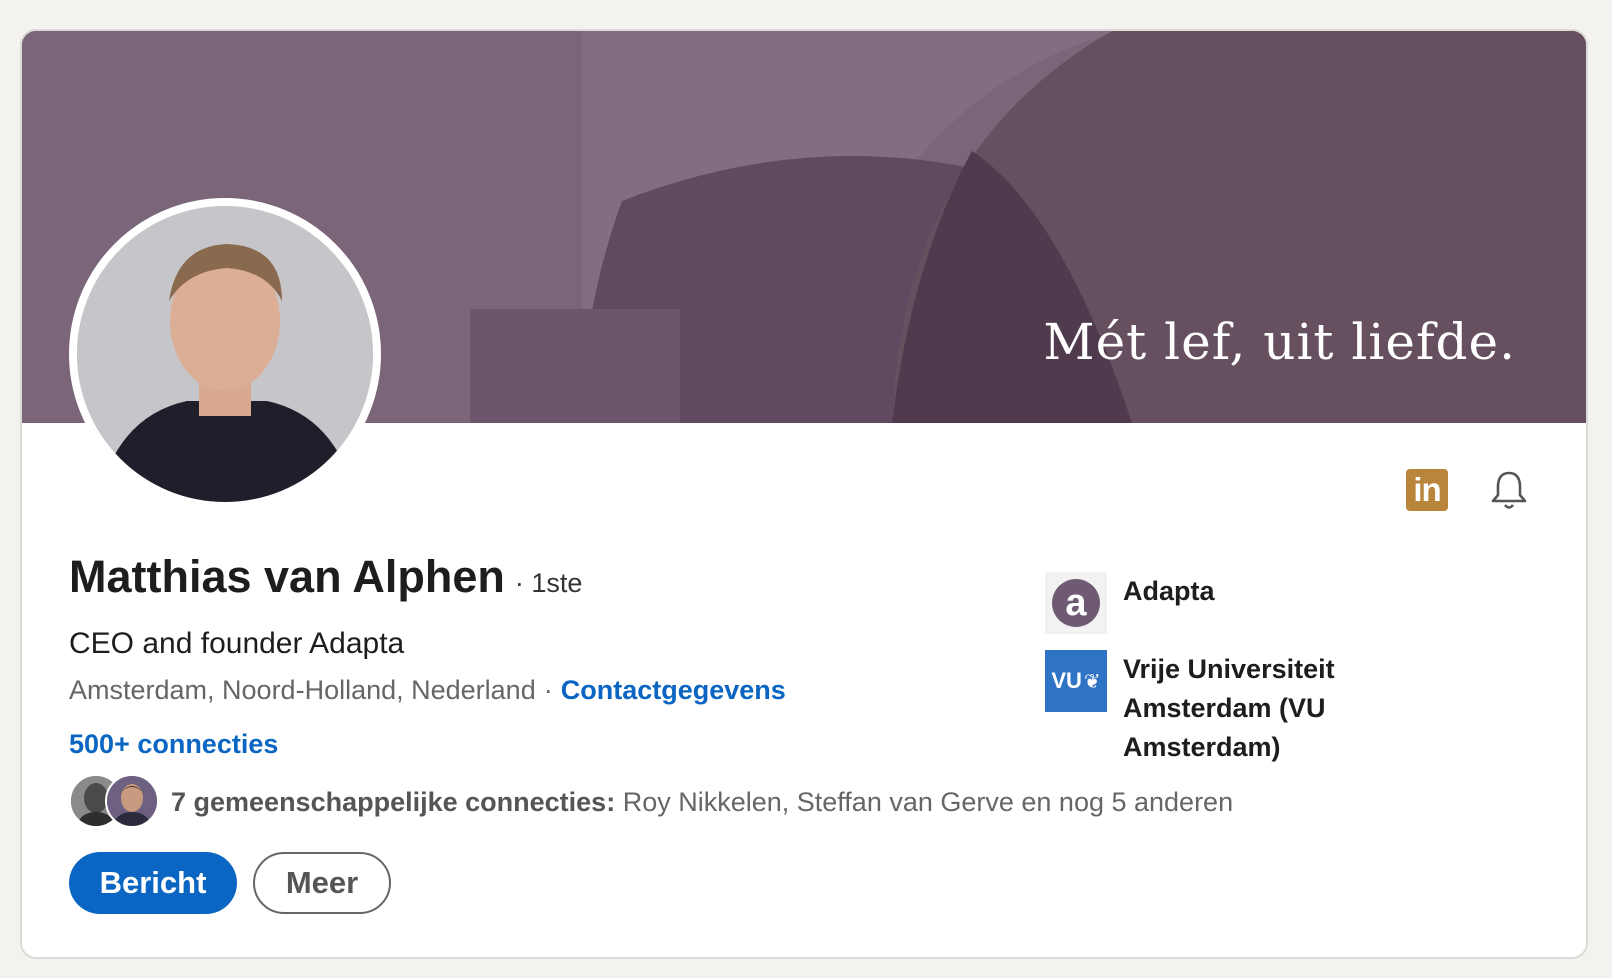 The height and width of the screenshot is (978, 1612). I want to click on action-buttons: Bericht Meer, so click(230, 883).